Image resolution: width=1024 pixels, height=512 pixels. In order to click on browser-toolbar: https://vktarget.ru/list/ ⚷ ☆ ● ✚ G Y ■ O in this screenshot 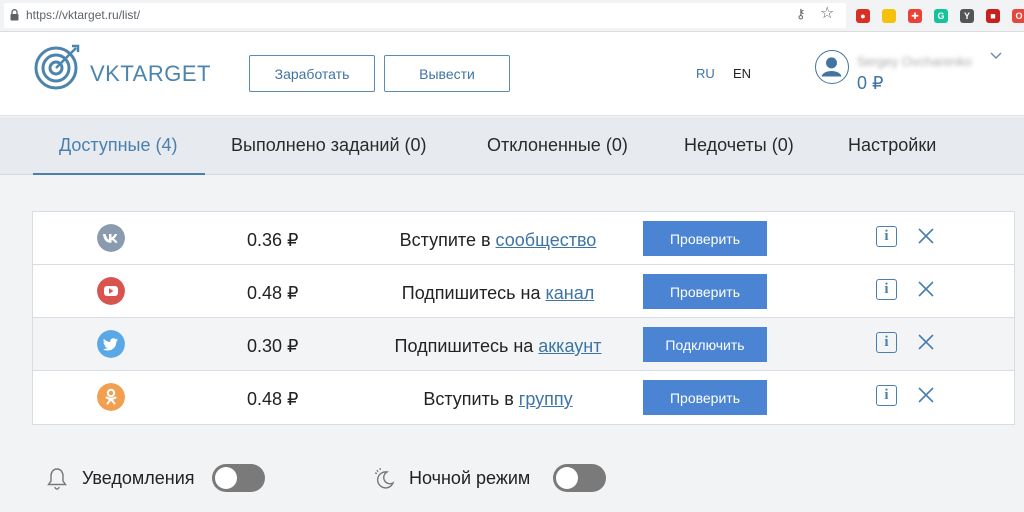, I will do `click(512, 16)`.